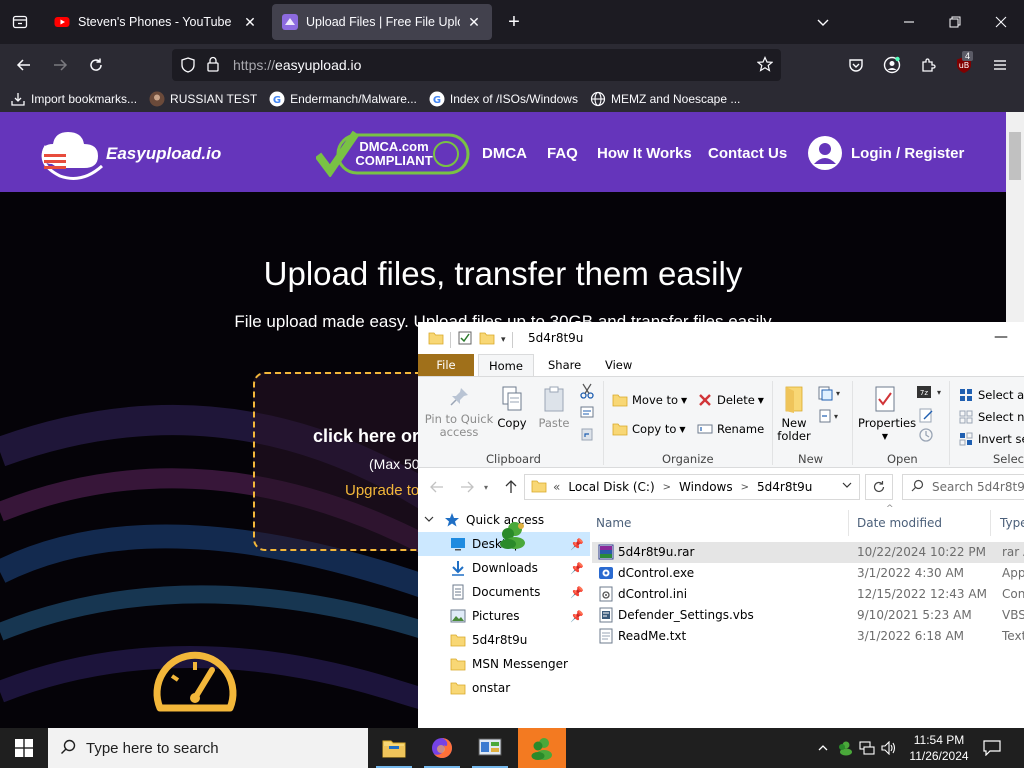  Describe the element at coordinates (991, 439) in the screenshot. I see `invert-selection-button: Invert sel` at that location.